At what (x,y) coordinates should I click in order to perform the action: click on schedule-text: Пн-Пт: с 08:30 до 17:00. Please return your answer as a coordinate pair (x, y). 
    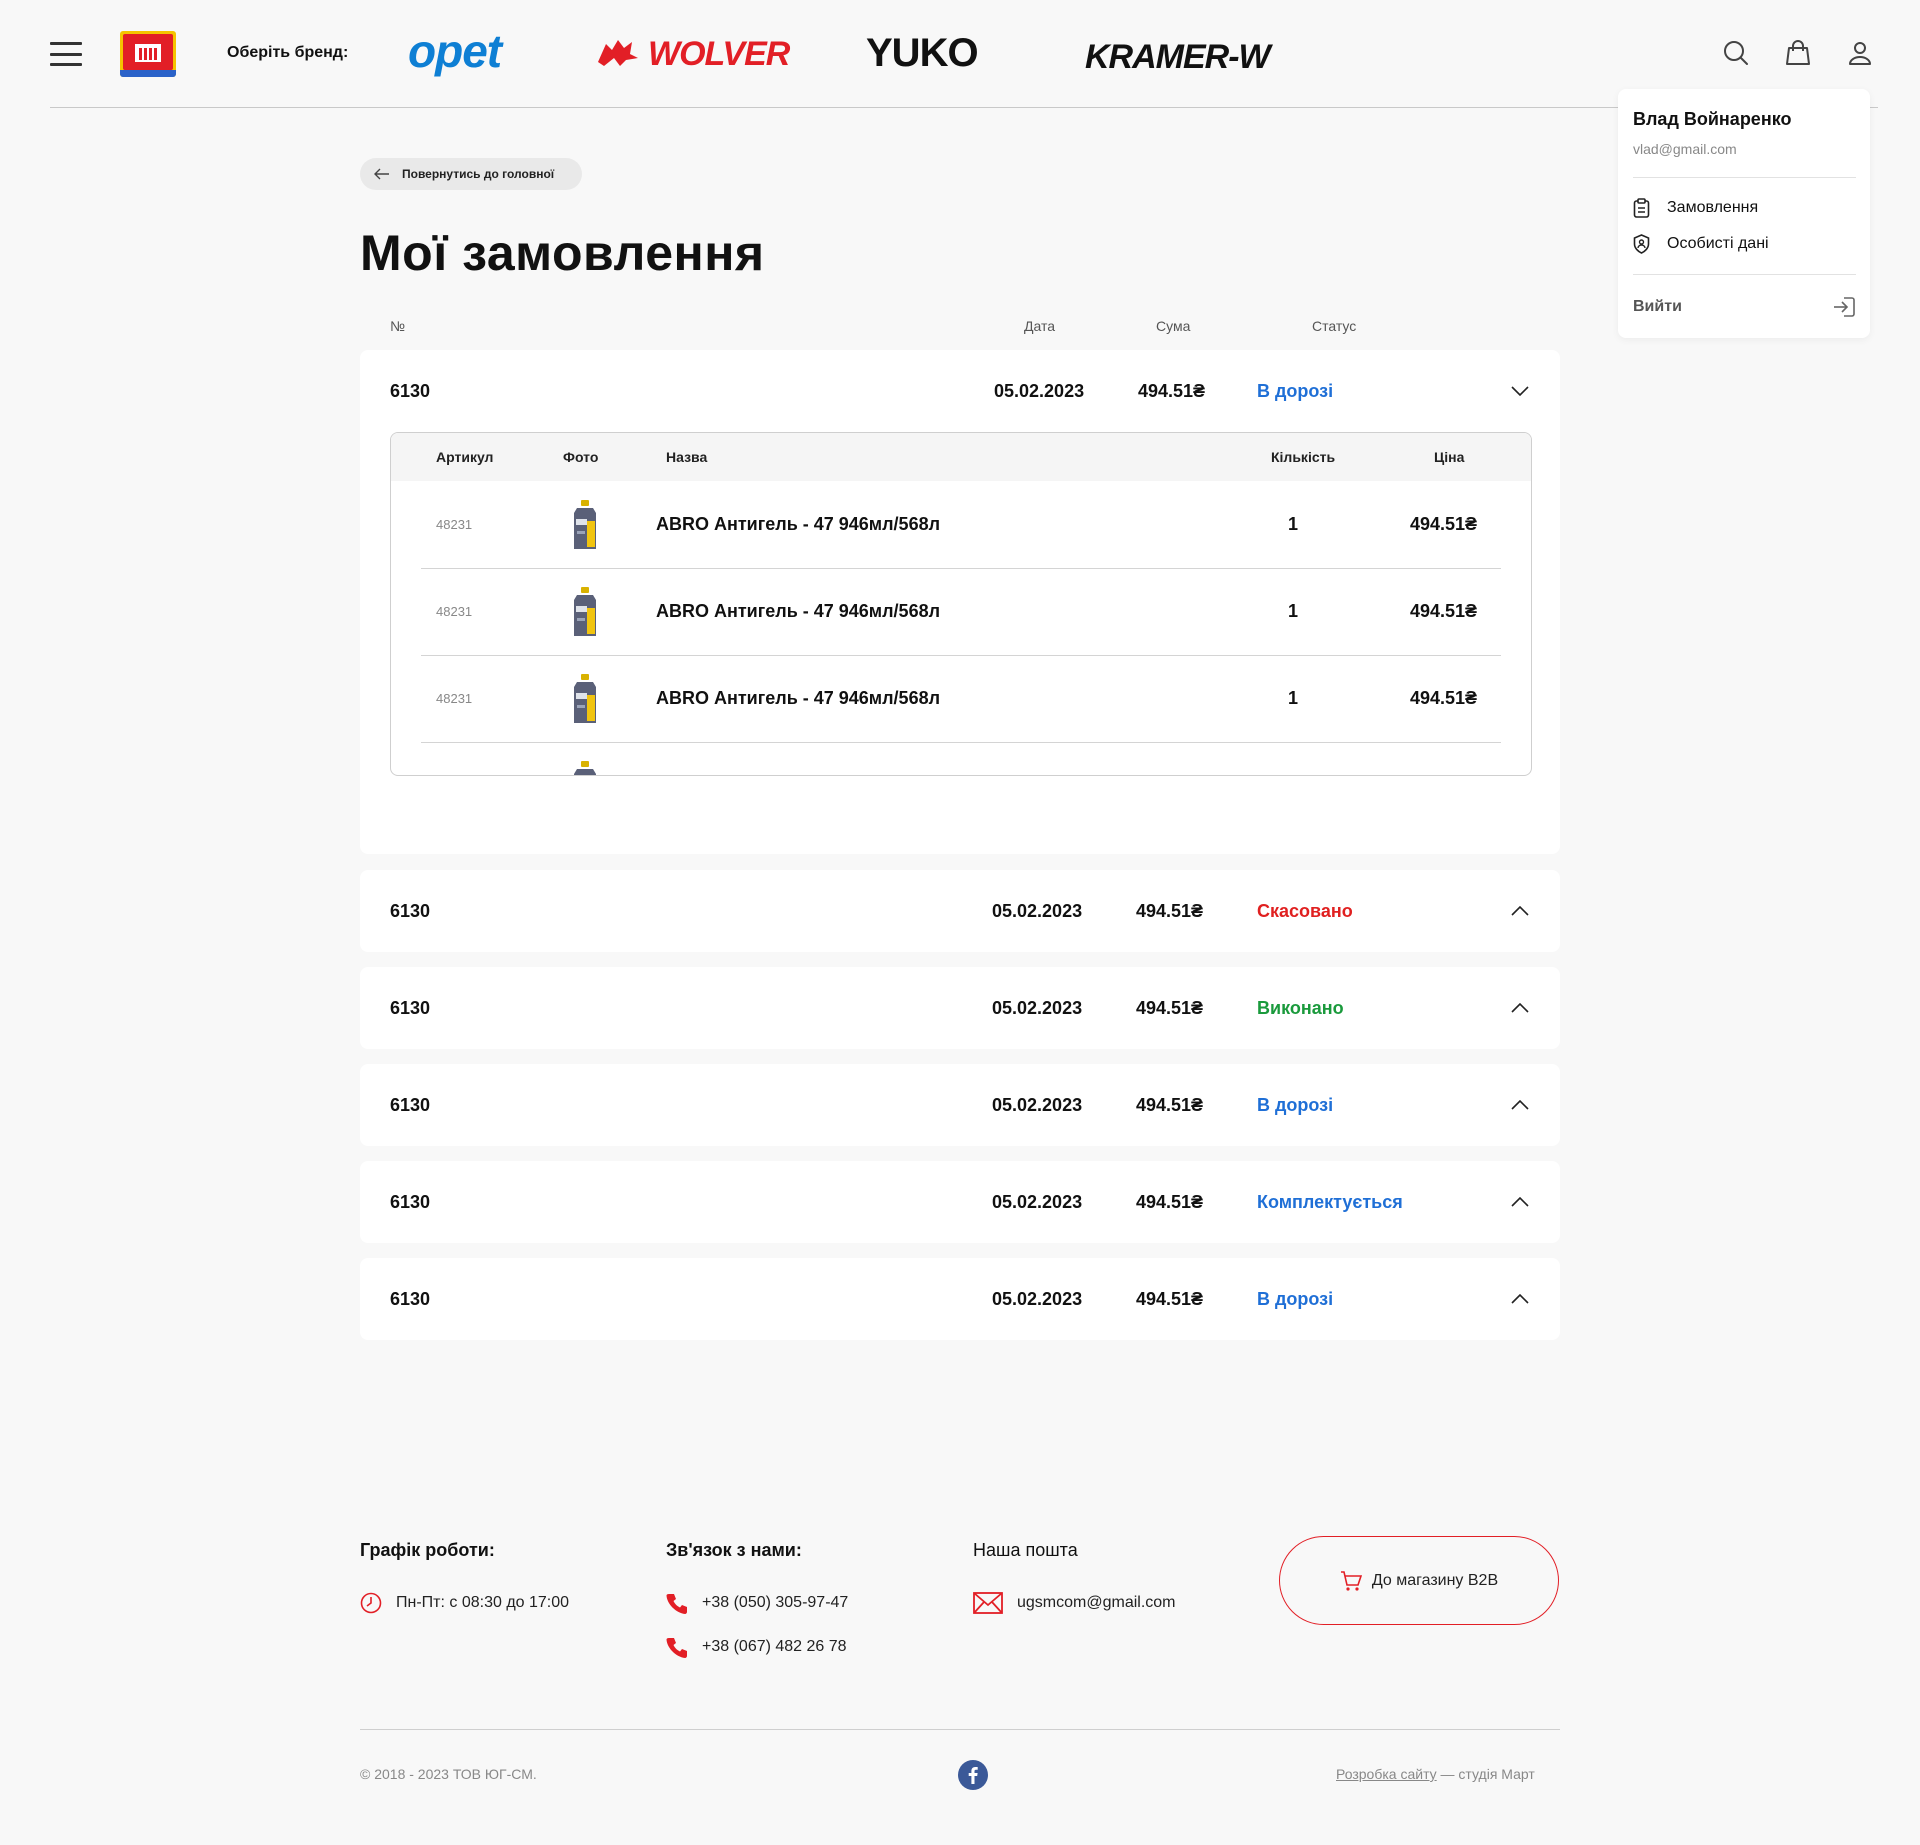
    Looking at the image, I should click on (464, 1603).